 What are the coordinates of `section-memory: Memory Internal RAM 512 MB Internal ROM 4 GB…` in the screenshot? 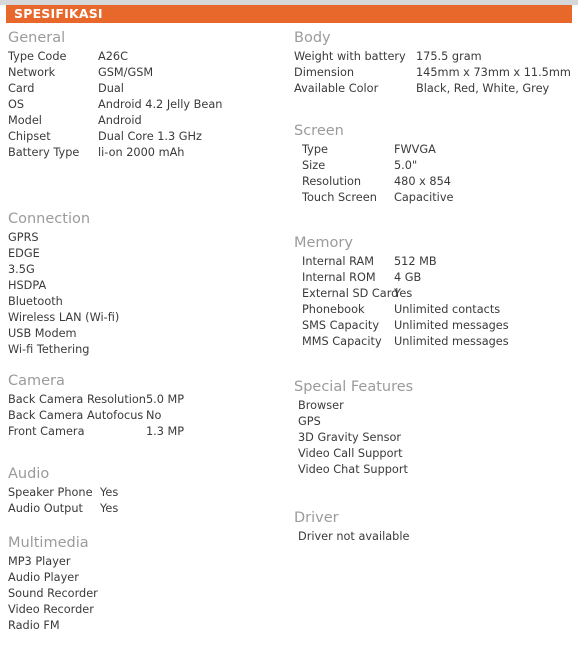 It's located at (401, 292).